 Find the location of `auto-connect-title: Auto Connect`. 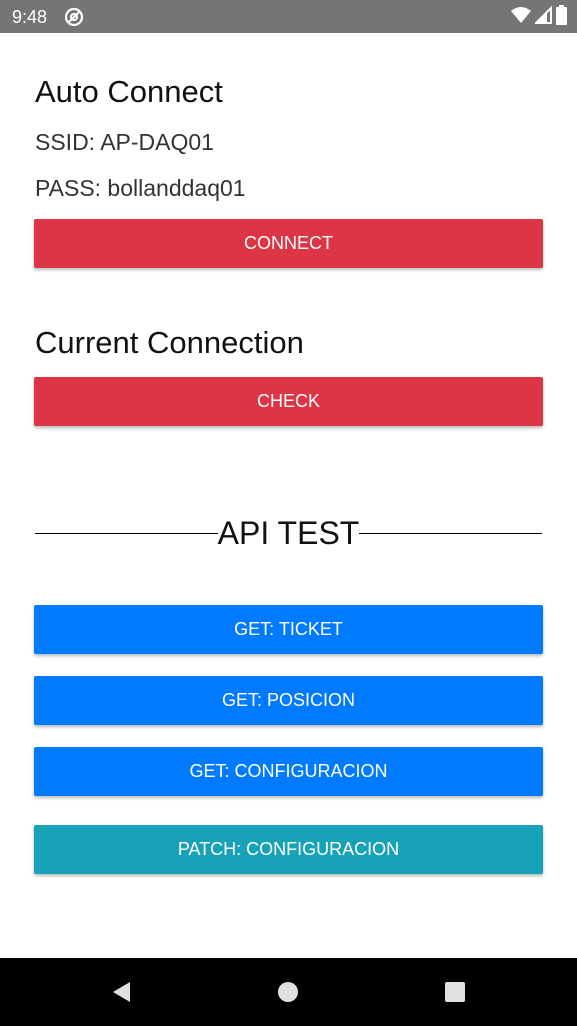

auto-connect-title: Auto Connect is located at coordinates (129, 91).